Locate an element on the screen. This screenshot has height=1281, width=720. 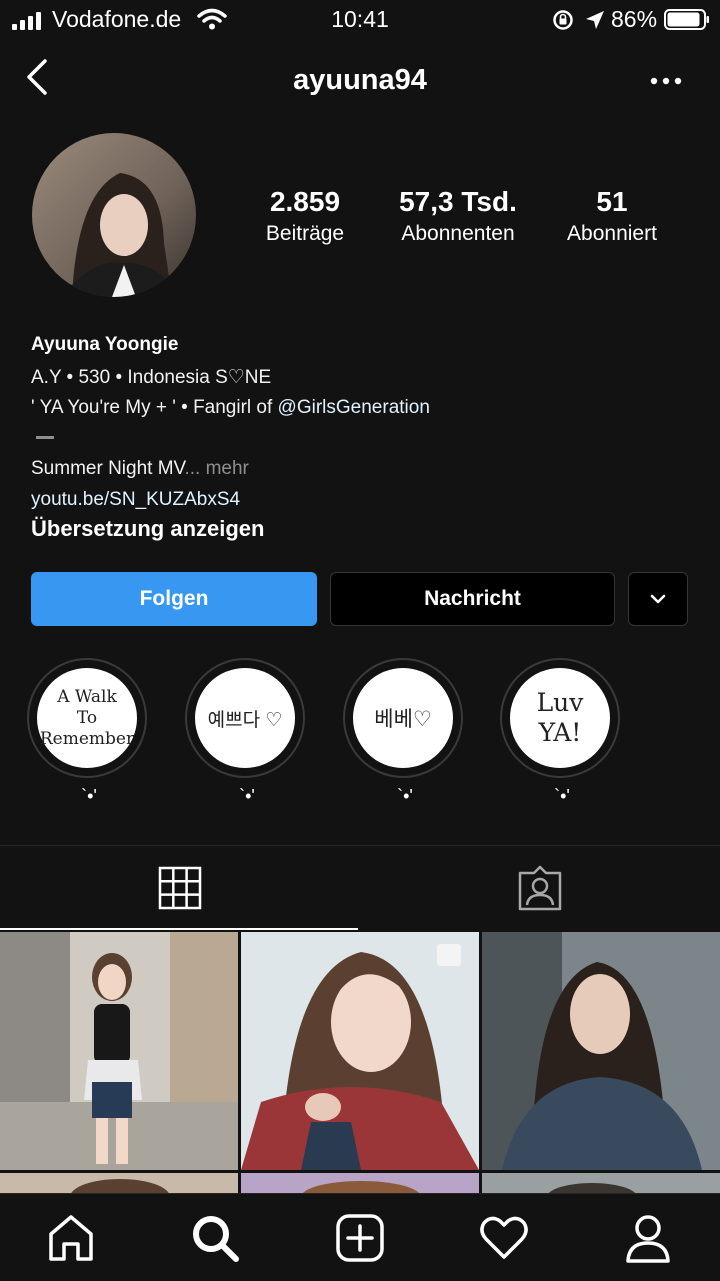
tab-tagged is located at coordinates (540, 888).